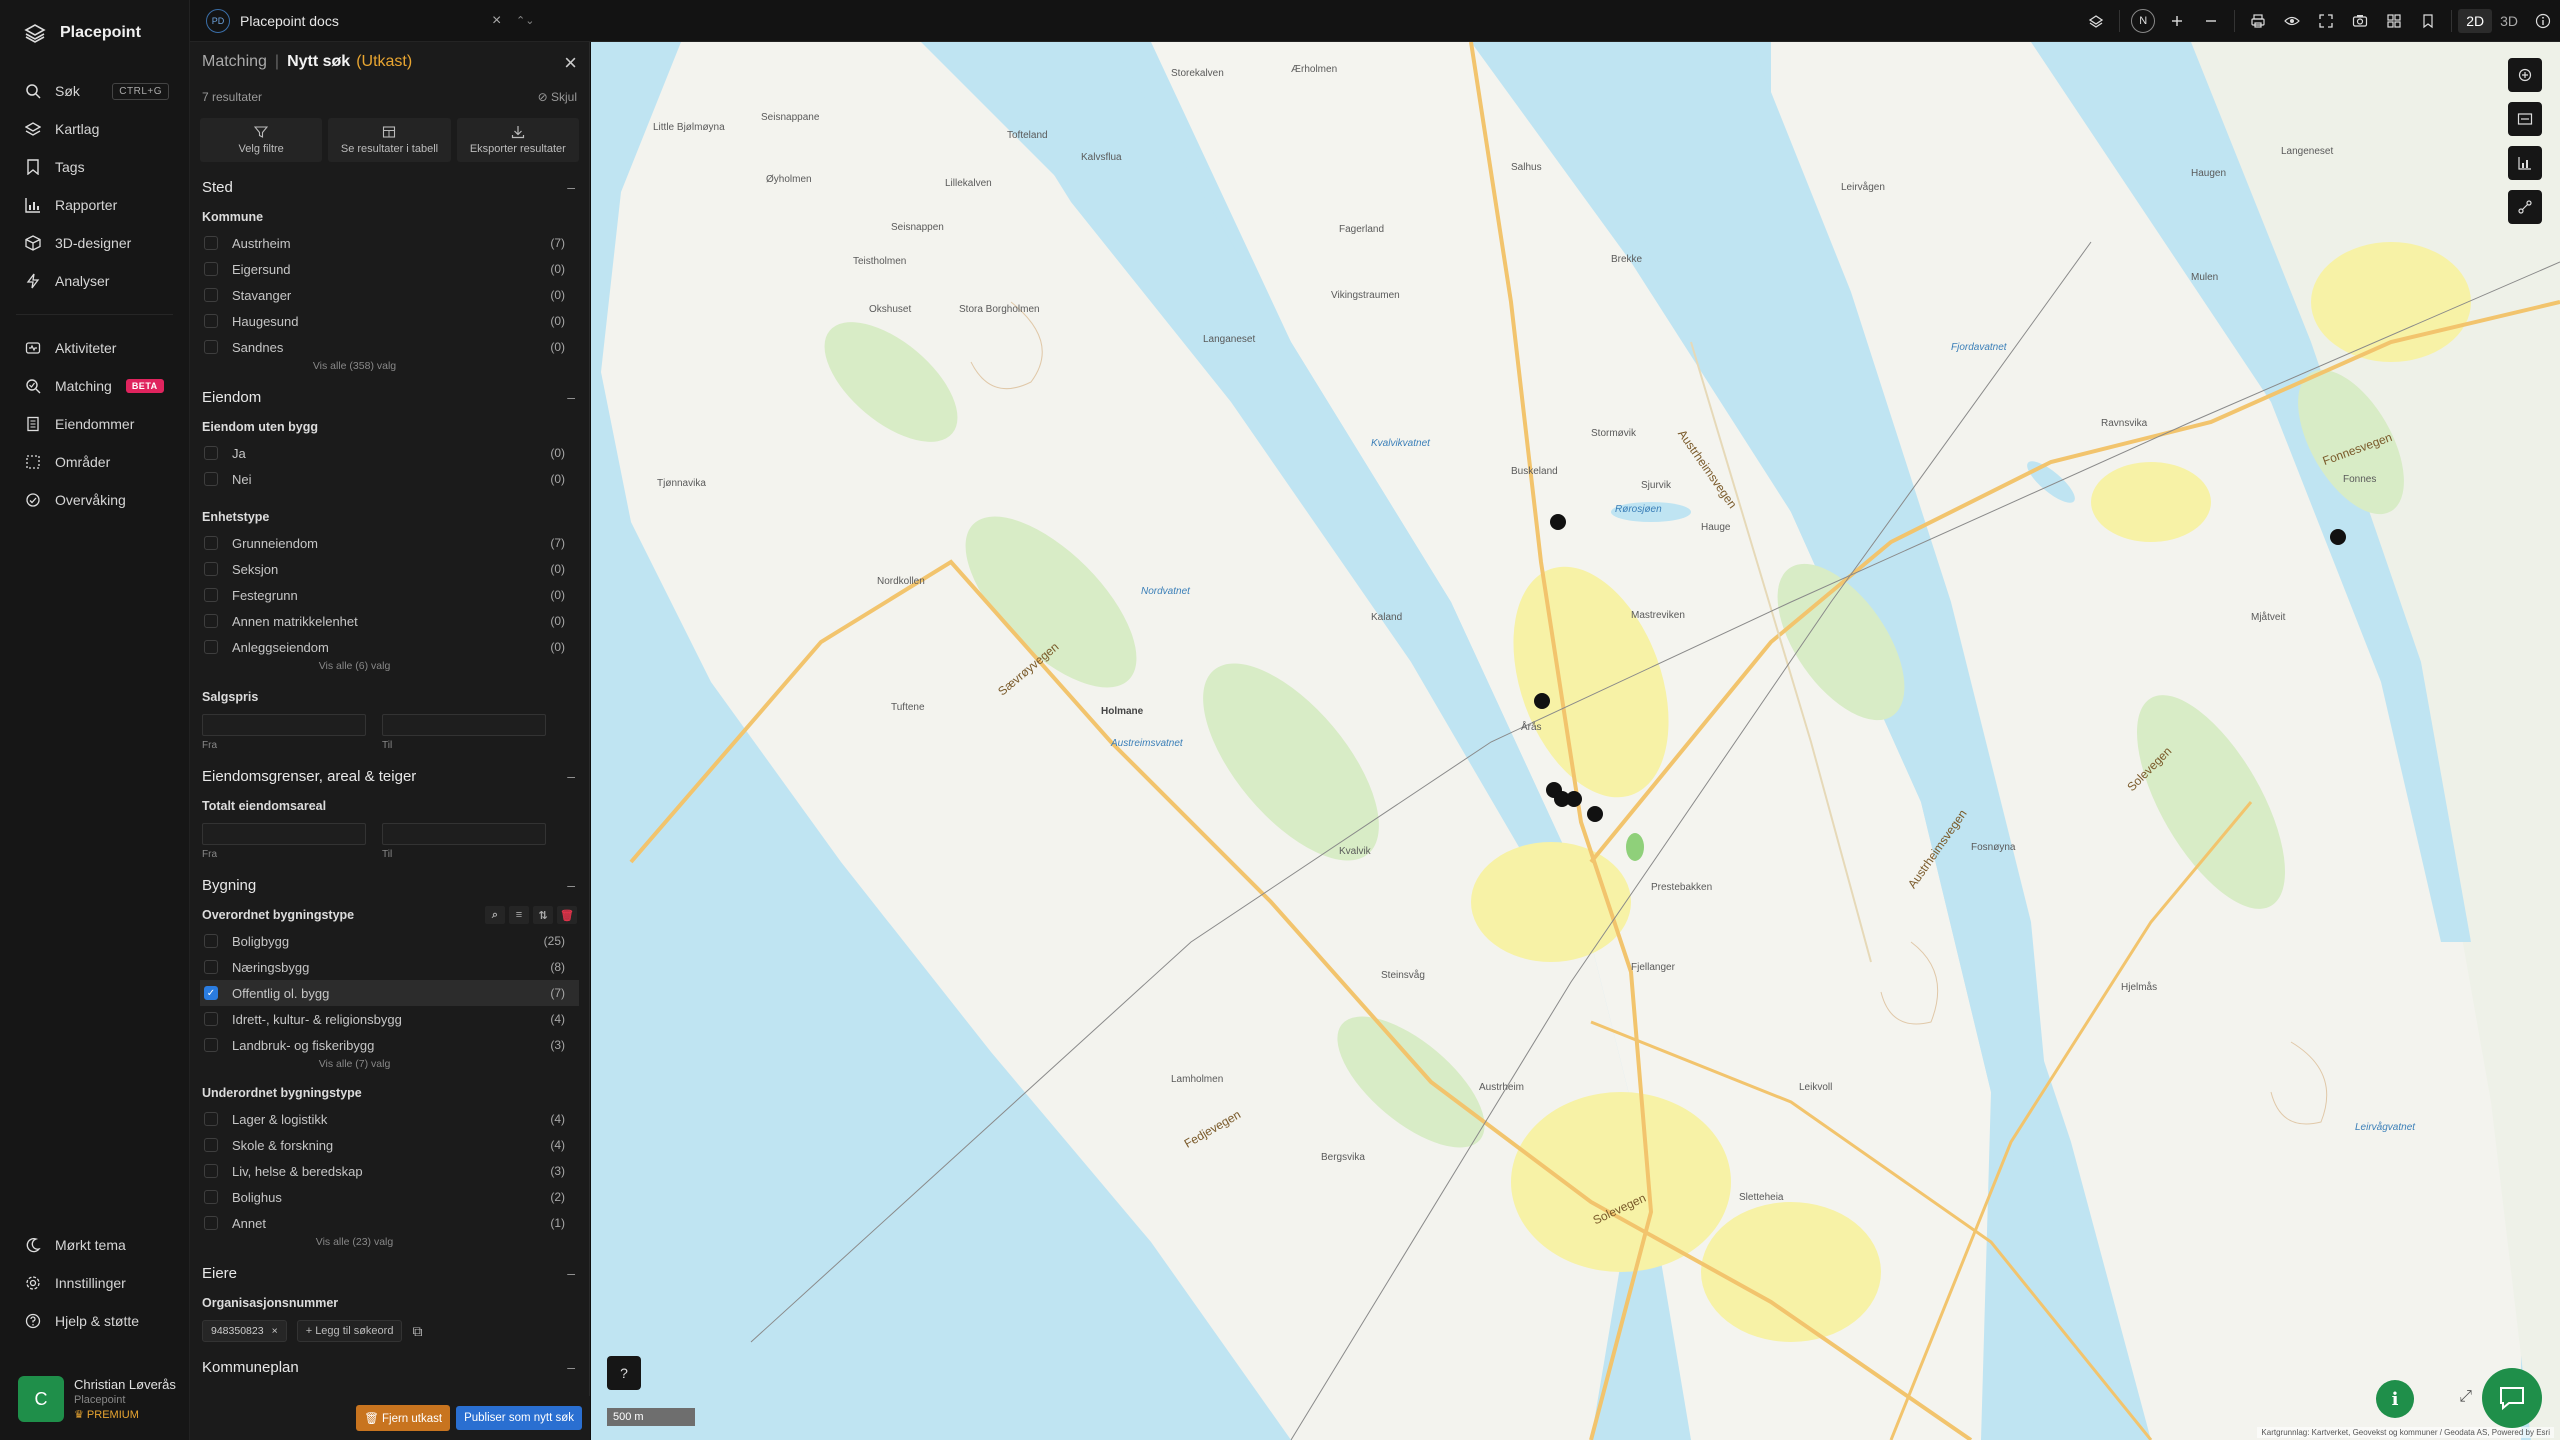 This screenshot has height=1440, width=2560. I want to click on info-fab-button: i, so click(2395, 1399).